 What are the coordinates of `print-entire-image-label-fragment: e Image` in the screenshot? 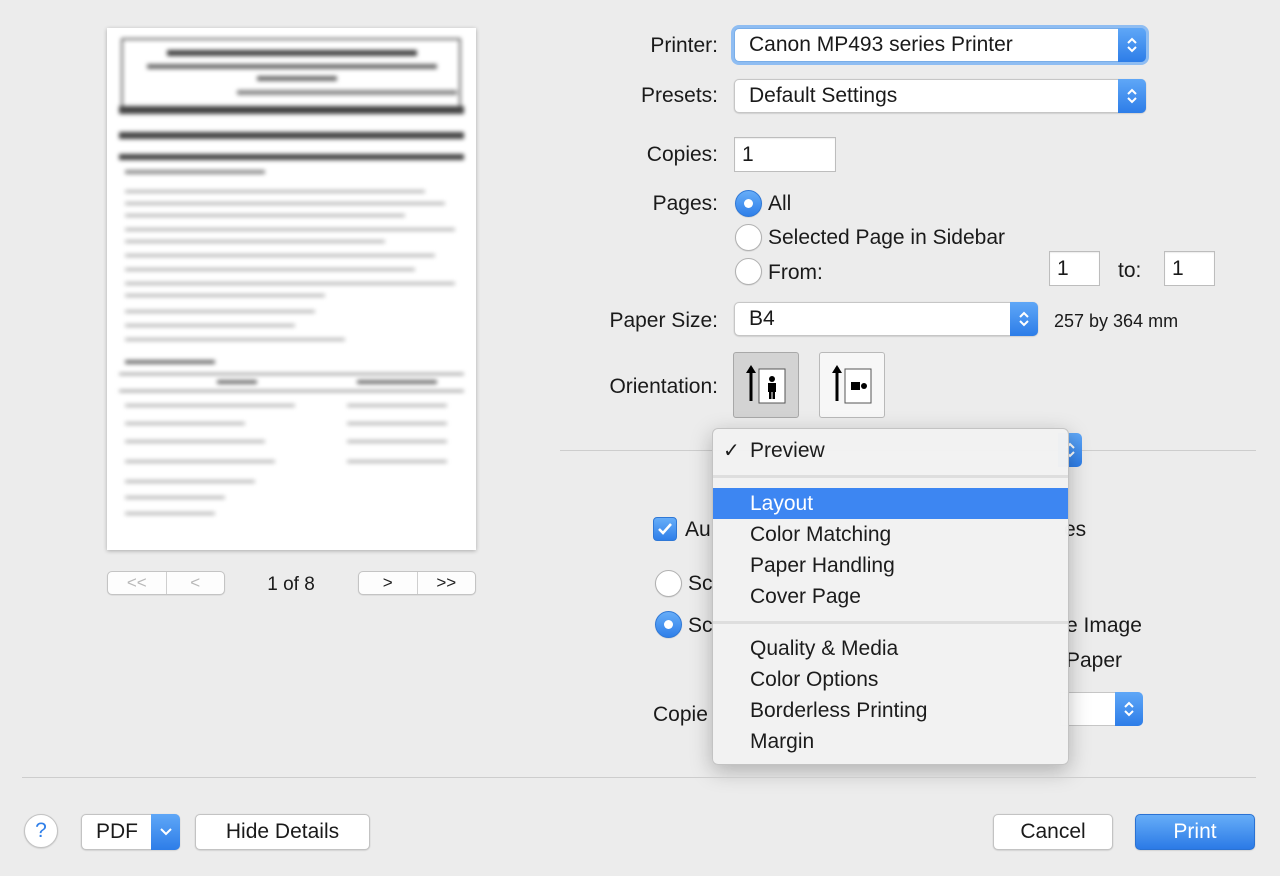 It's located at (1104, 625).